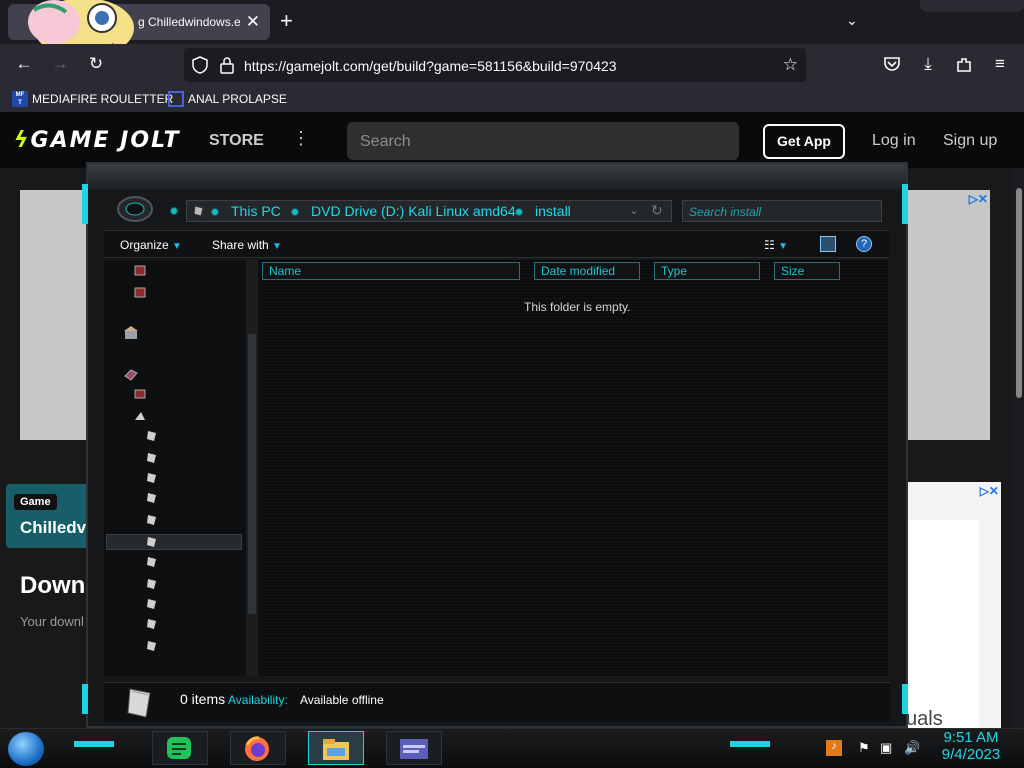 The width and height of the screenshot is (1024, 768). I want to click on tray-app-icon: ♪, so click(834, 748).